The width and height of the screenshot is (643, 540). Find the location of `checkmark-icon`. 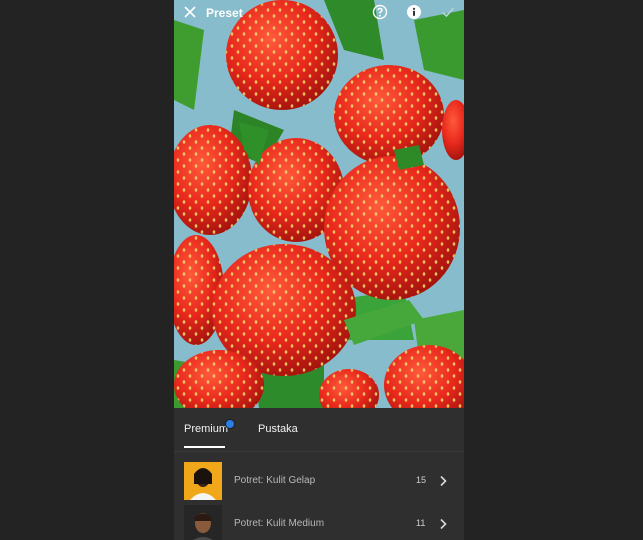

checkmark-icon is located at coordinates (448, 12).